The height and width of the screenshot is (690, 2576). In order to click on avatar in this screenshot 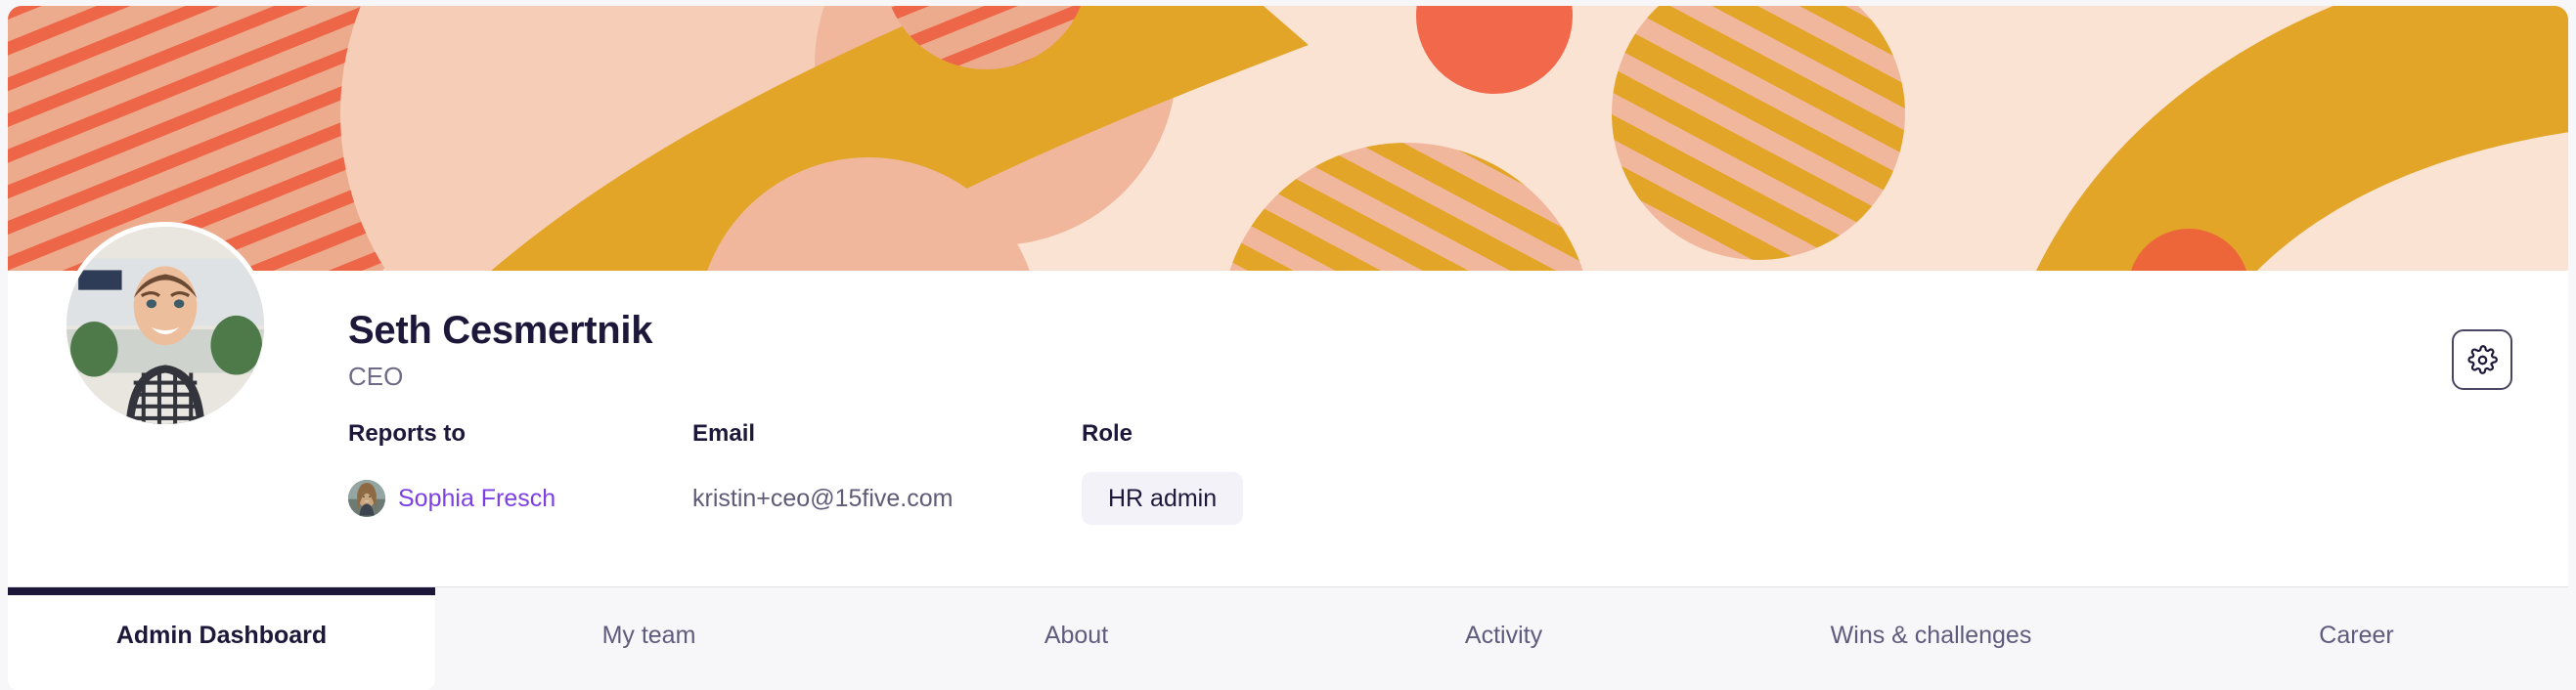, I will do `click(165, 326)`.